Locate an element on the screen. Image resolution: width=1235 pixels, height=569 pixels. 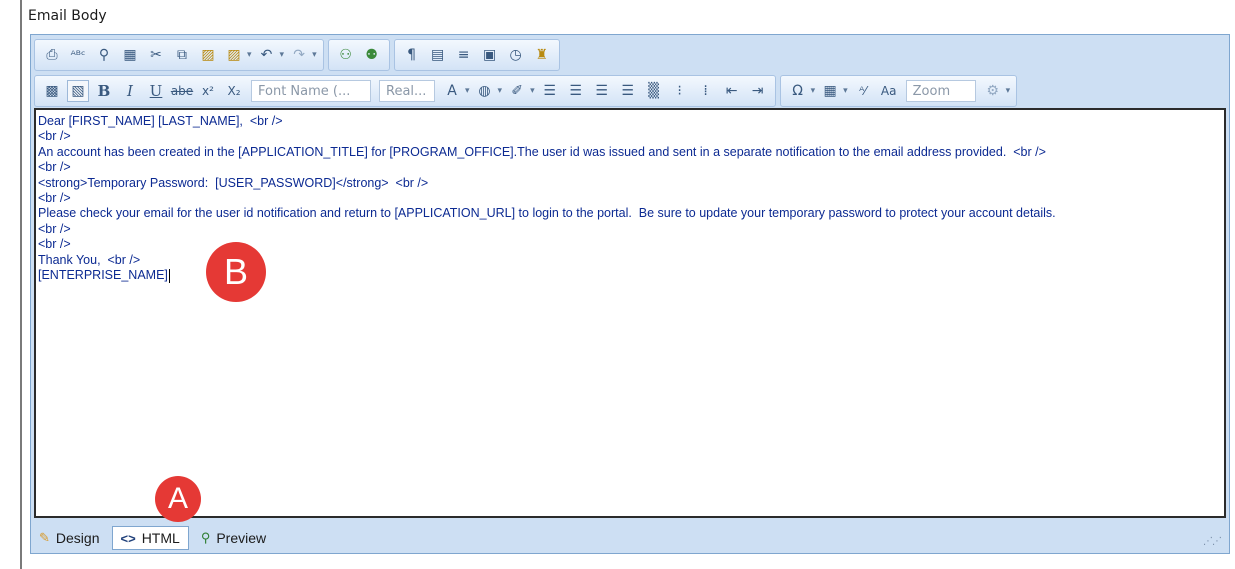
italic-button: I is located at coordinates (130, 91).